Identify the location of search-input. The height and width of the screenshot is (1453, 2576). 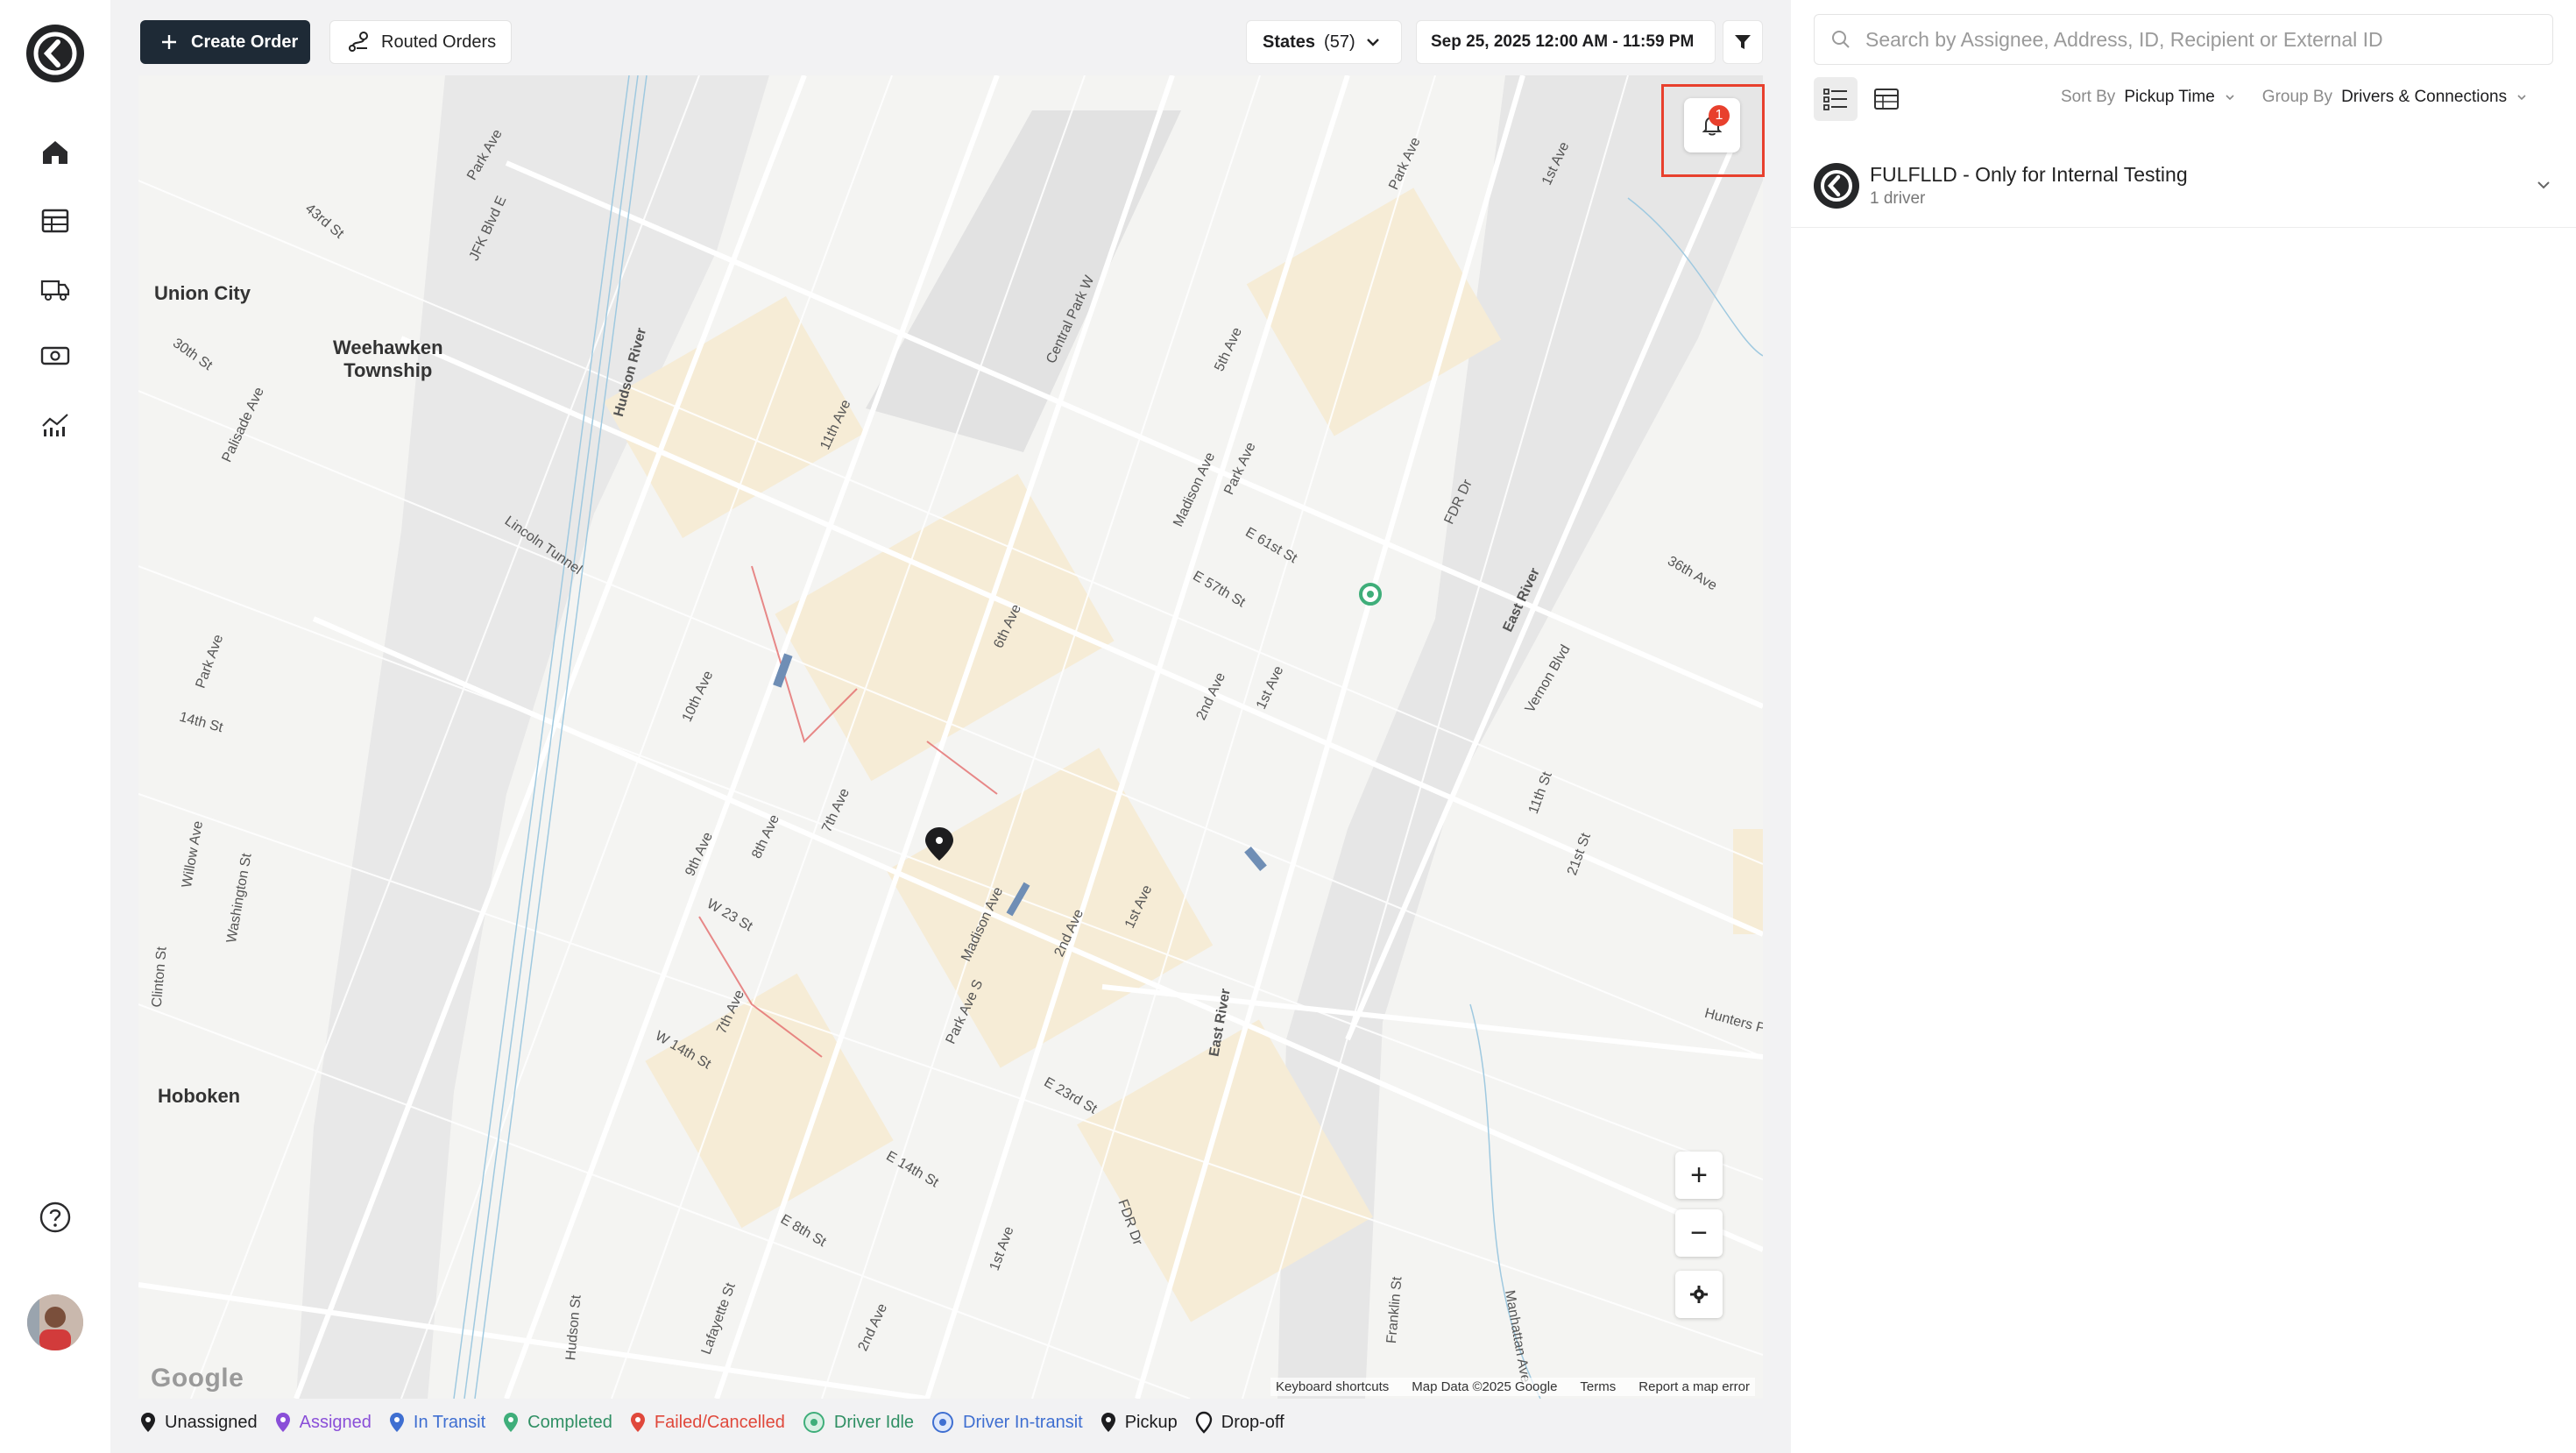
(2198, 39).